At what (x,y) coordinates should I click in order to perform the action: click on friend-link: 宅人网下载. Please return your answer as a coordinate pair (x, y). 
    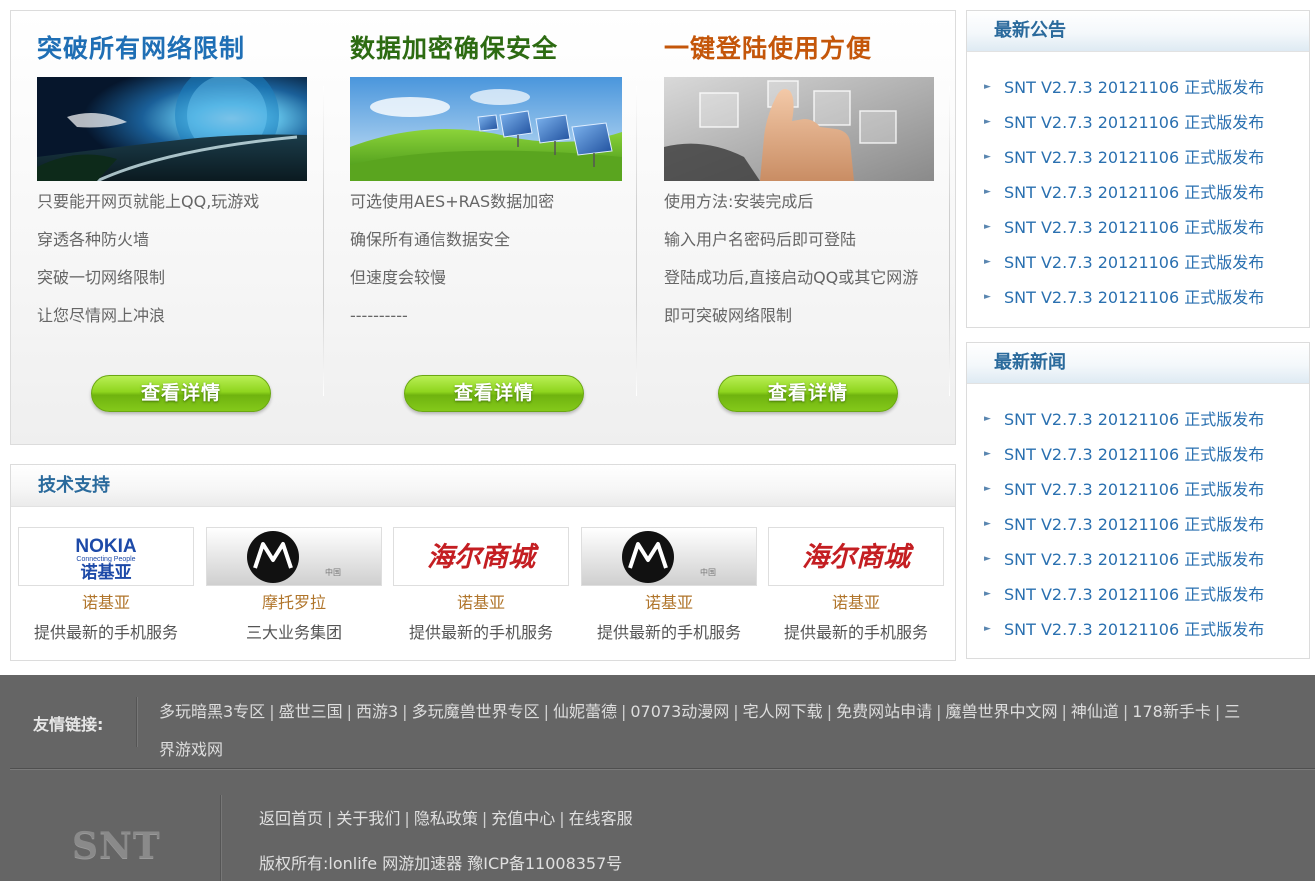
    Looking at the image, I should click on (783, 711).